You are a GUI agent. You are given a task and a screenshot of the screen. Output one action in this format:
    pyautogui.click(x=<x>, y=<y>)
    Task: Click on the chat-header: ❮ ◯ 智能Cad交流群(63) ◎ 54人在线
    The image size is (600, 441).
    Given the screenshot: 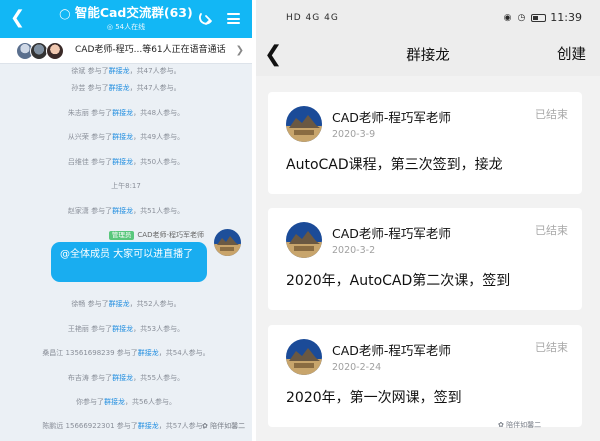 What is the action you would take?
    pyautogui.click(x=126, y=19)
    